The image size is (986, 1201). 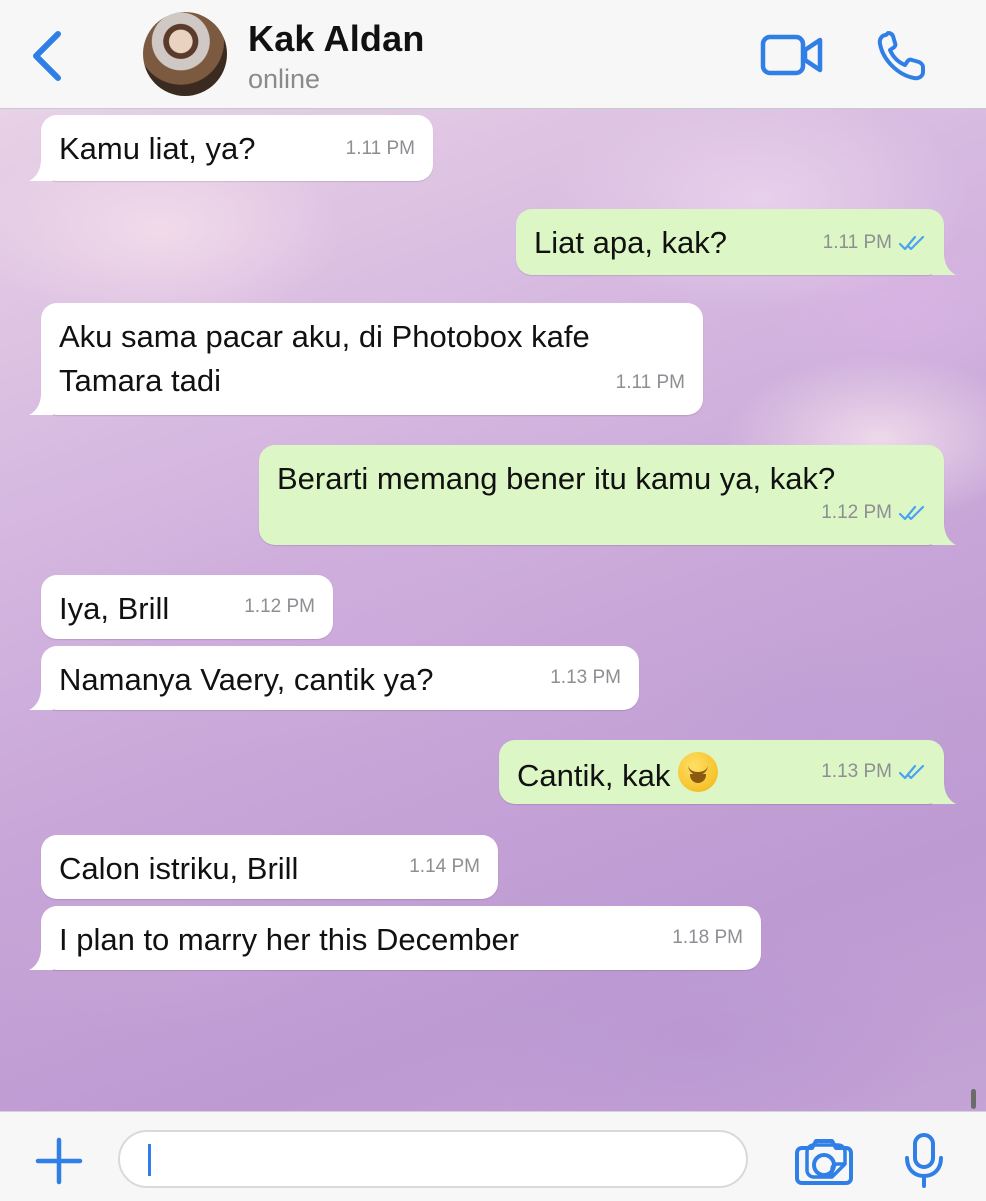 I want to click on message-text: Namanya Vaery, cantik ya?, so click(x=246, y=679).